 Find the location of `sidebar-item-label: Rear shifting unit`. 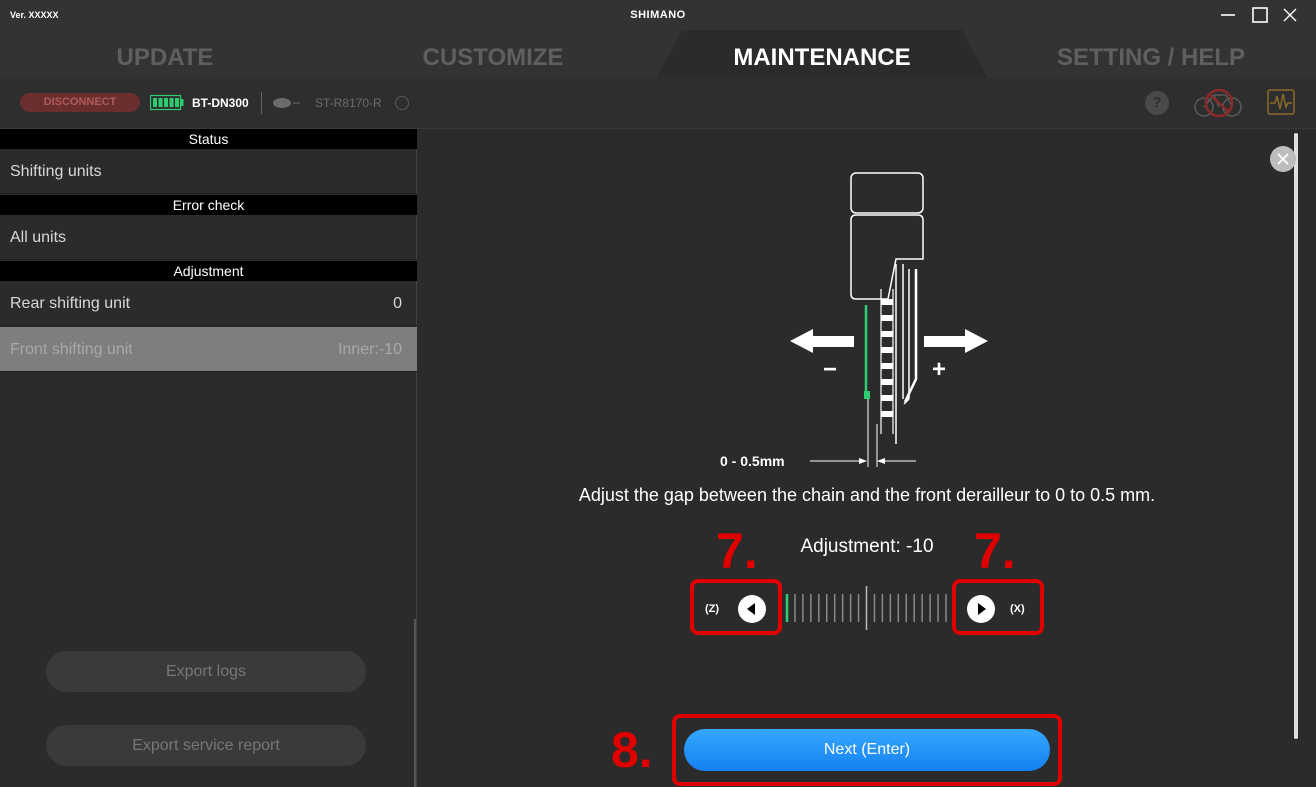

sidebar-item-label: Rear shifting unit is located at coordinates (70, 303).